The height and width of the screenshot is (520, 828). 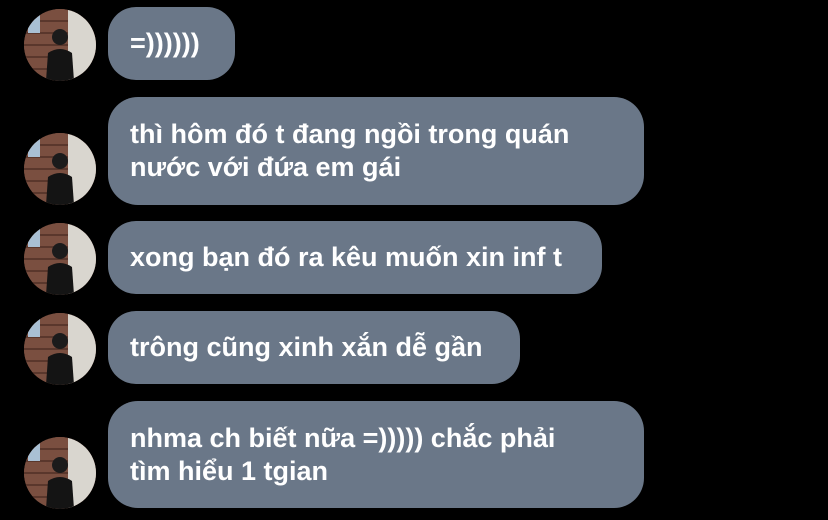 What do you see at coordinates (171, 43) in the screenshot?
I see `message-bubble: =))))))` at bounding box center [171, 43].